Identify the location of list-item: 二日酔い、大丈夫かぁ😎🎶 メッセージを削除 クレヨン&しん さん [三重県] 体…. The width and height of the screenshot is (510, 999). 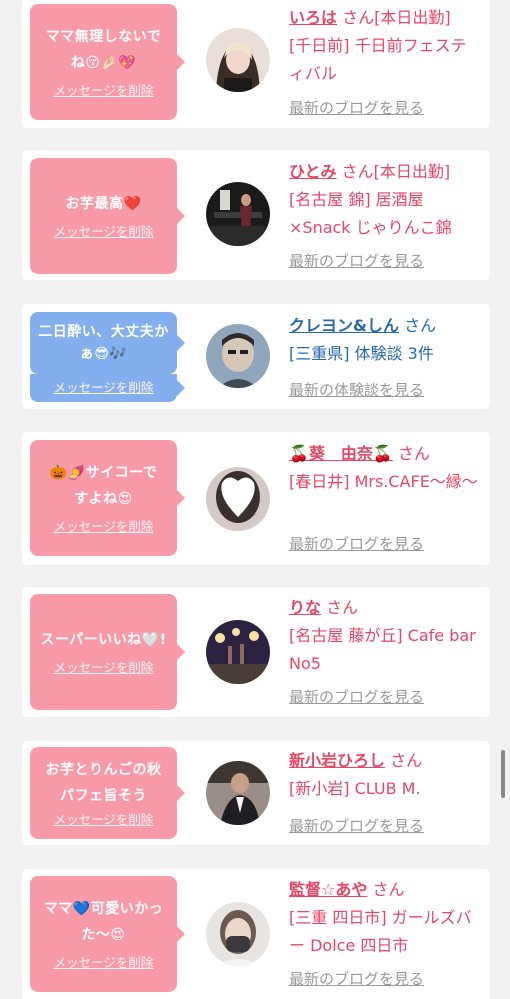
(256, 356).